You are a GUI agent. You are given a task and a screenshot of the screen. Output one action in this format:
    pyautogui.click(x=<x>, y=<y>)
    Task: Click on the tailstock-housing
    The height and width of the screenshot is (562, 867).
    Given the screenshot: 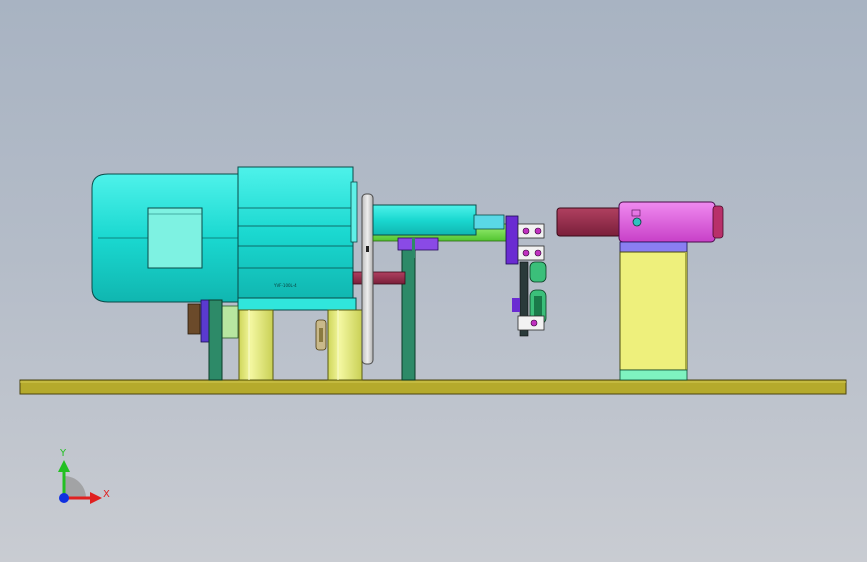 What is the action you would take?
    pyautogui.click(x=653, y=311)
    